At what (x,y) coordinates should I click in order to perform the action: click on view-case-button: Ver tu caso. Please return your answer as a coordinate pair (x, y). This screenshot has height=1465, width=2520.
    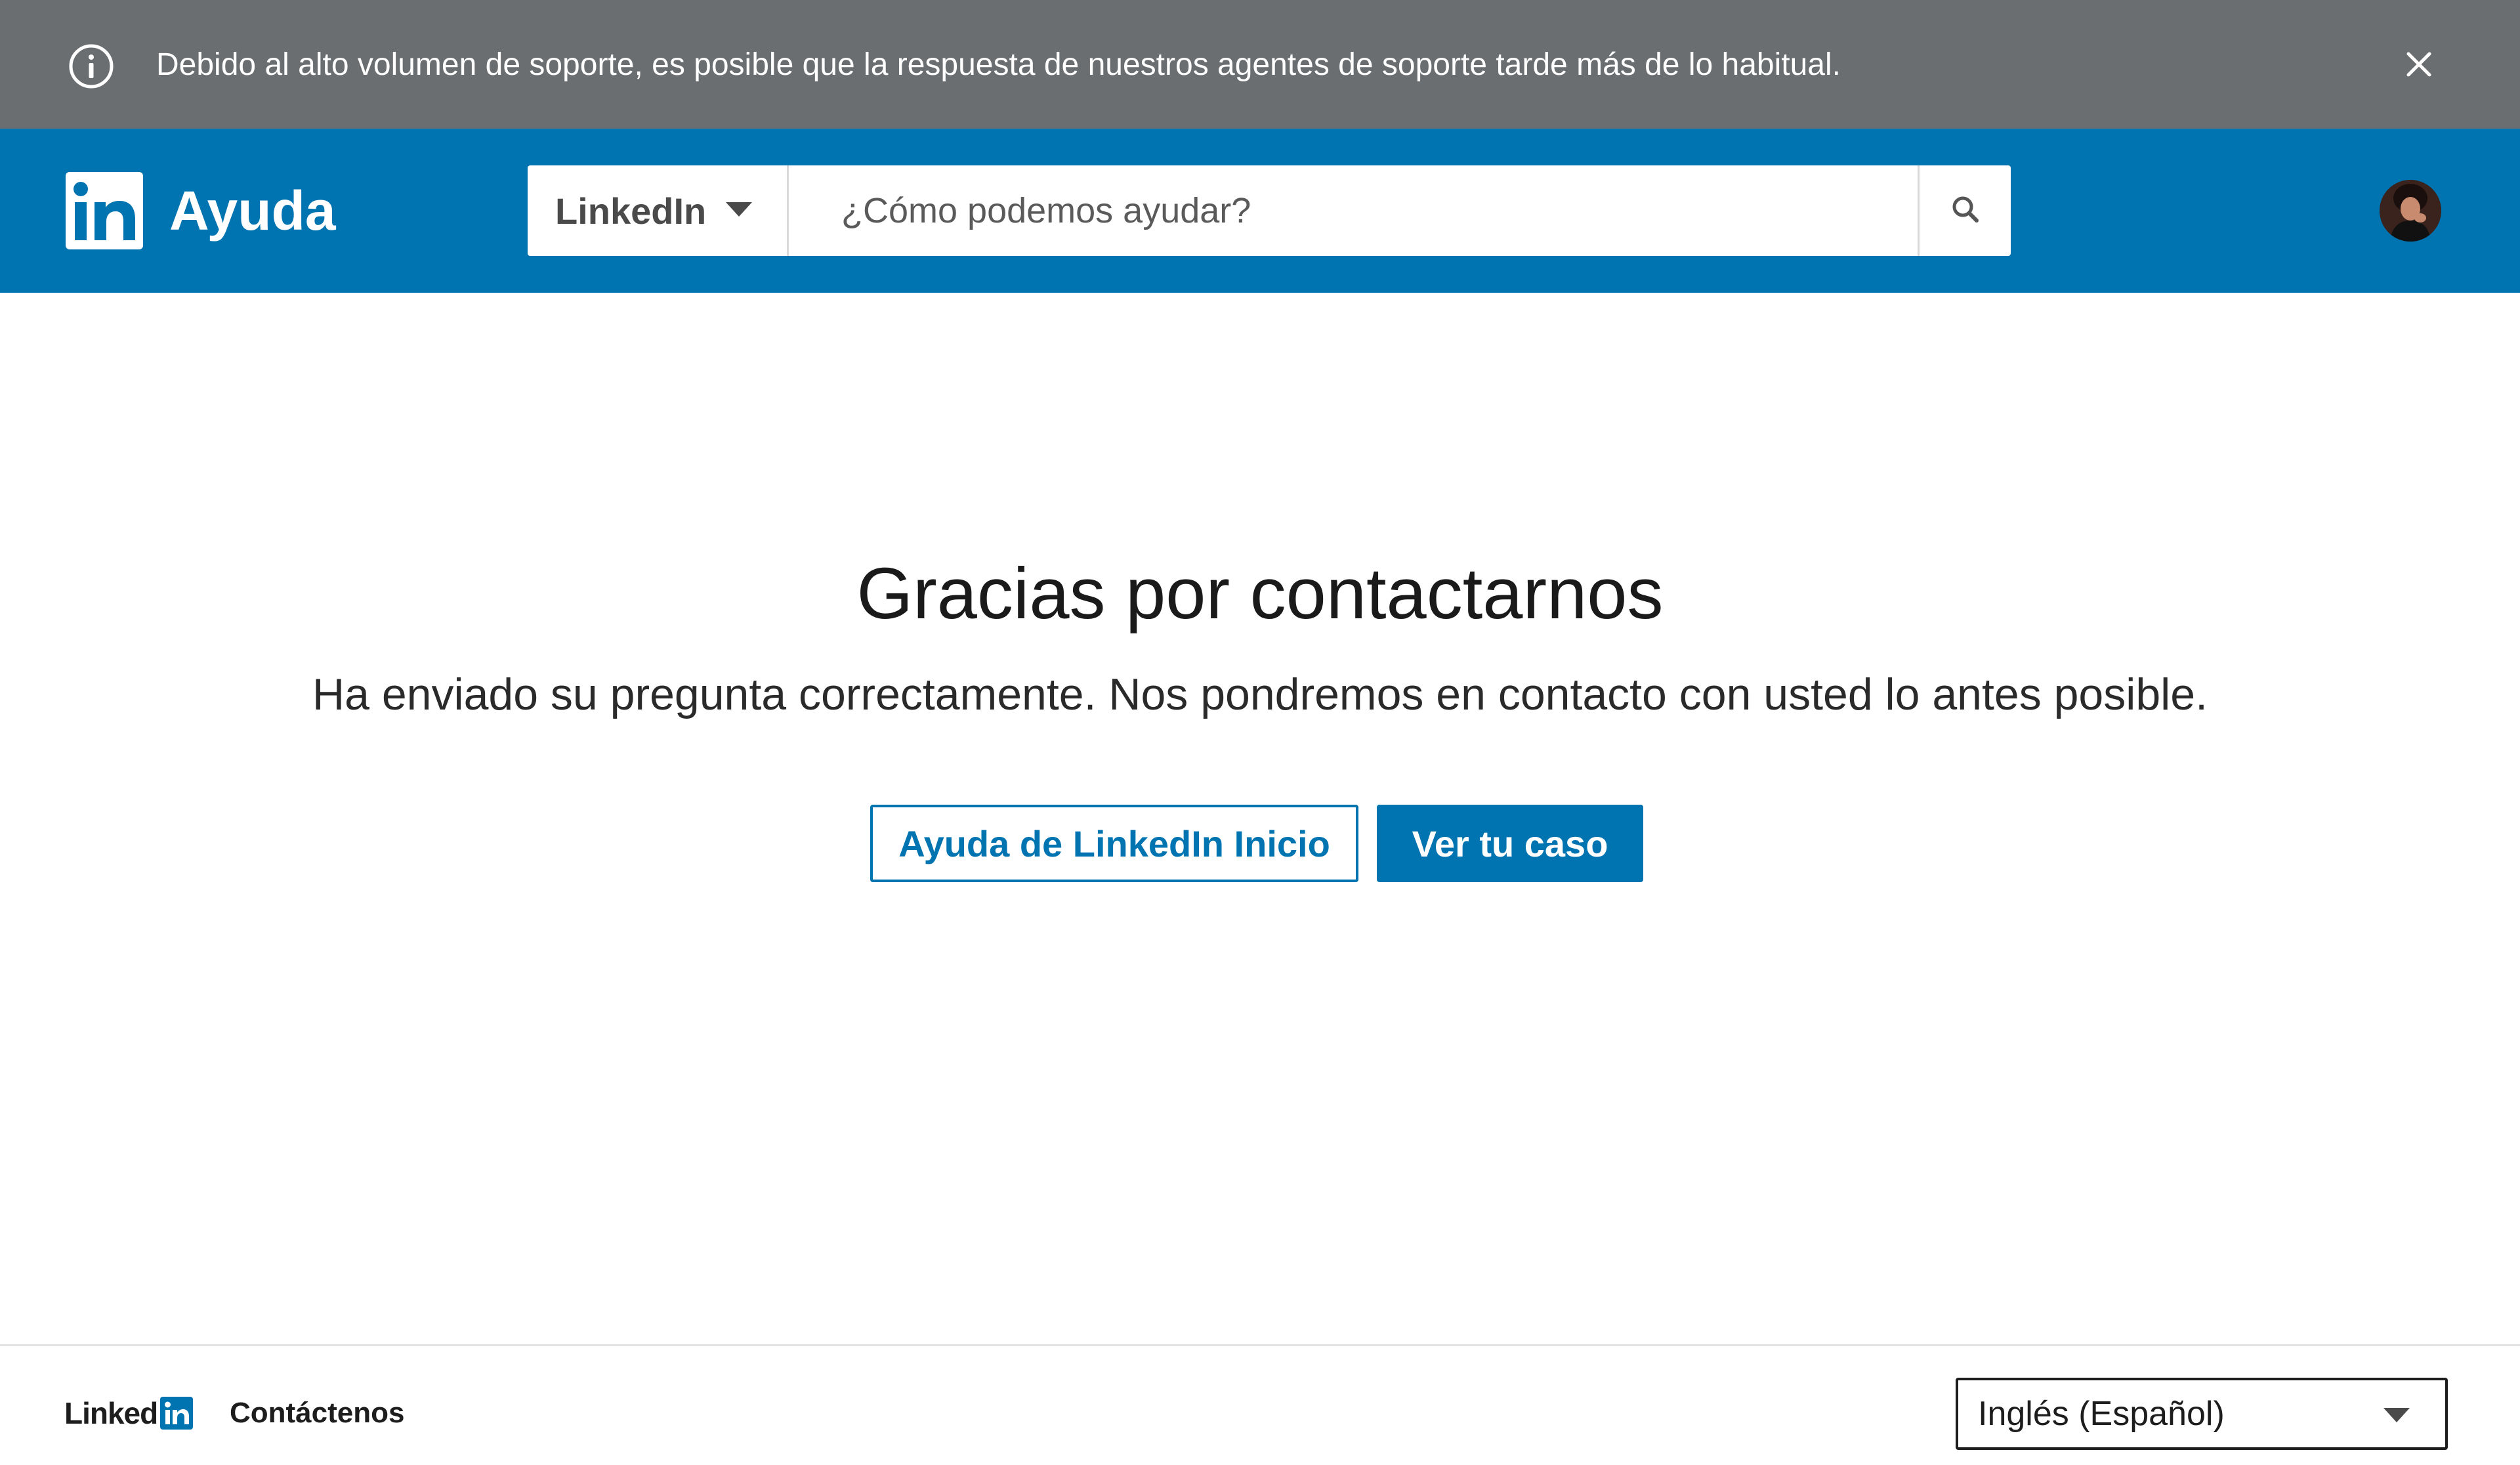
    Looking at the image, I should click on (1510, 843).